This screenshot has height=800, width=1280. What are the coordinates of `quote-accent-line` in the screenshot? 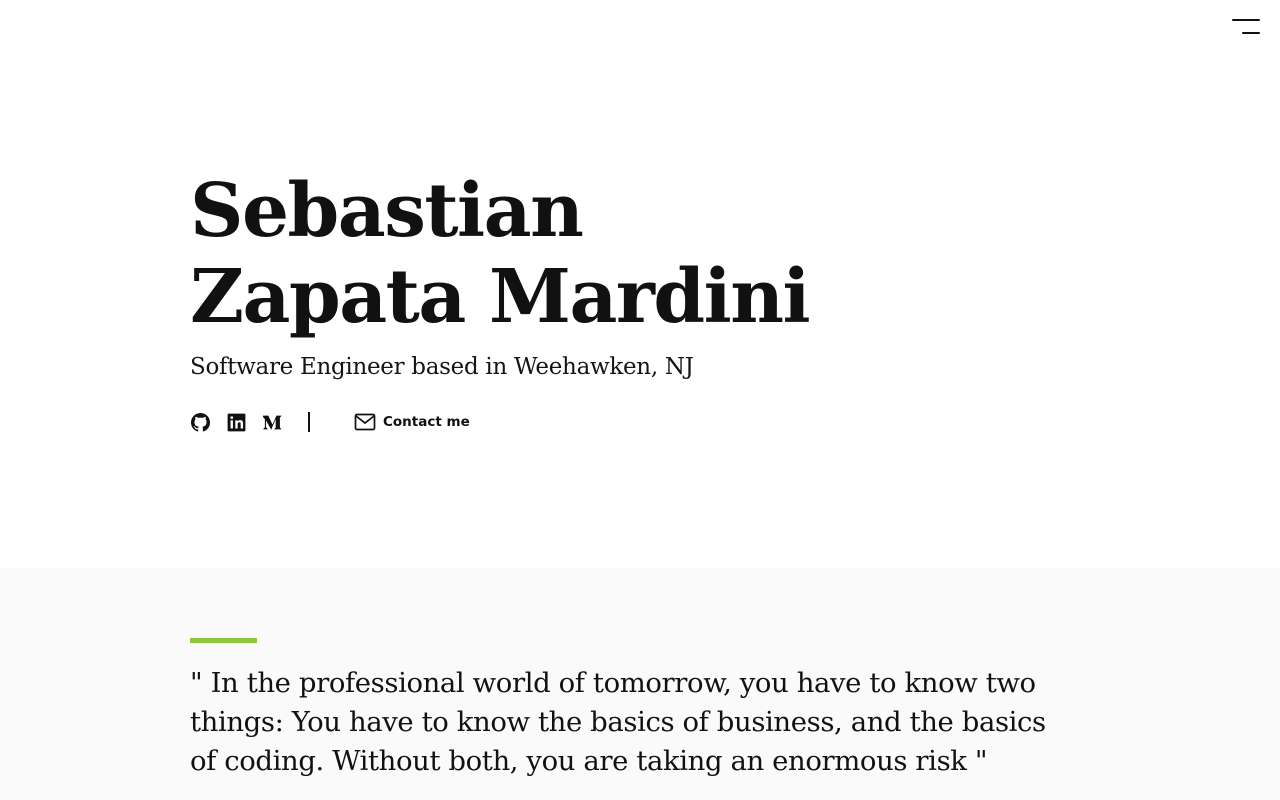 It's located at (223, 640).